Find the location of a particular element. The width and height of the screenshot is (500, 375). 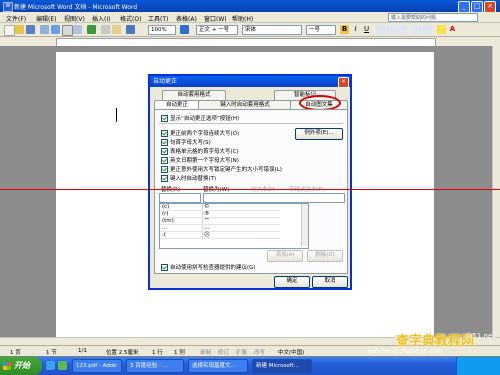

row-to: © is located at coordinates (207, 207).